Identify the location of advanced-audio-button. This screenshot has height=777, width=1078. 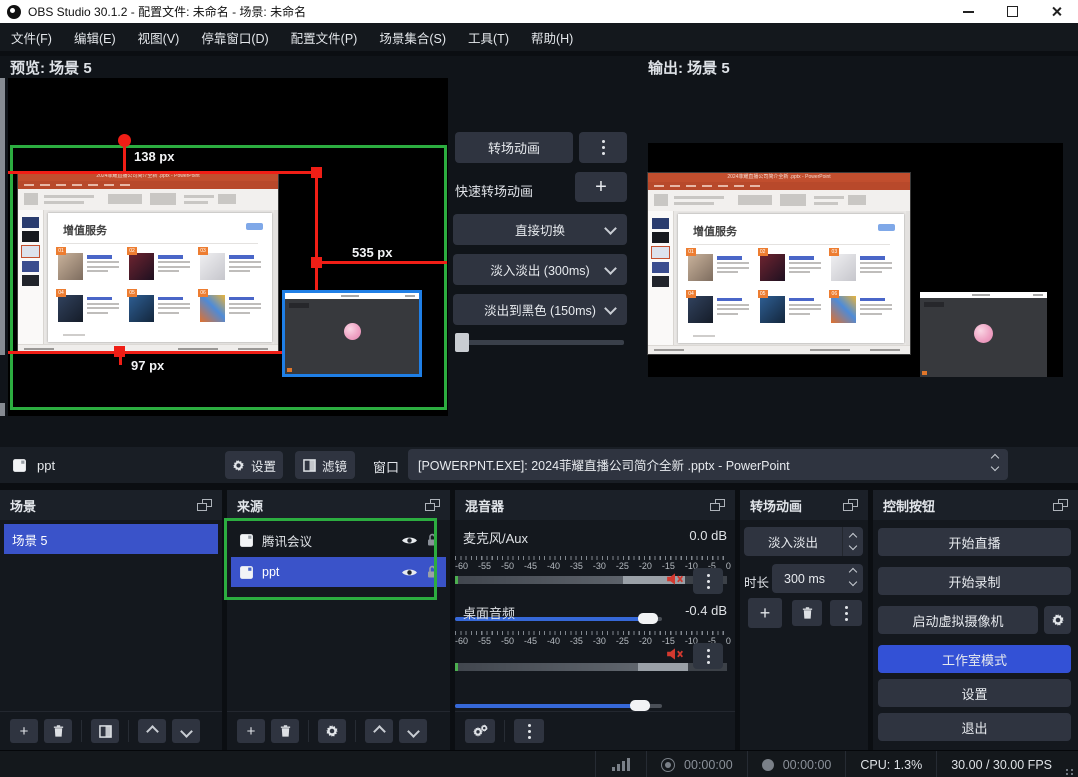
(480, 731).